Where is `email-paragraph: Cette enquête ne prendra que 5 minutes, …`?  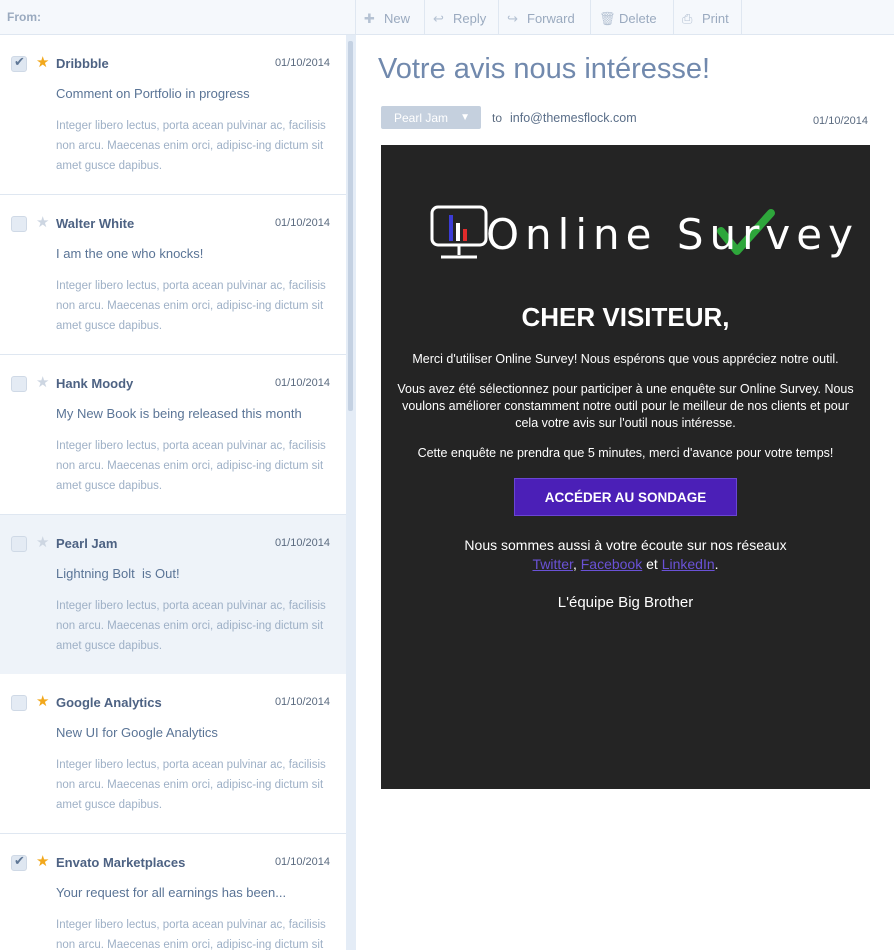 email-paragraph: Cette enquête ne prendra que 5 minutes, … is located at coordinates (625, 453).